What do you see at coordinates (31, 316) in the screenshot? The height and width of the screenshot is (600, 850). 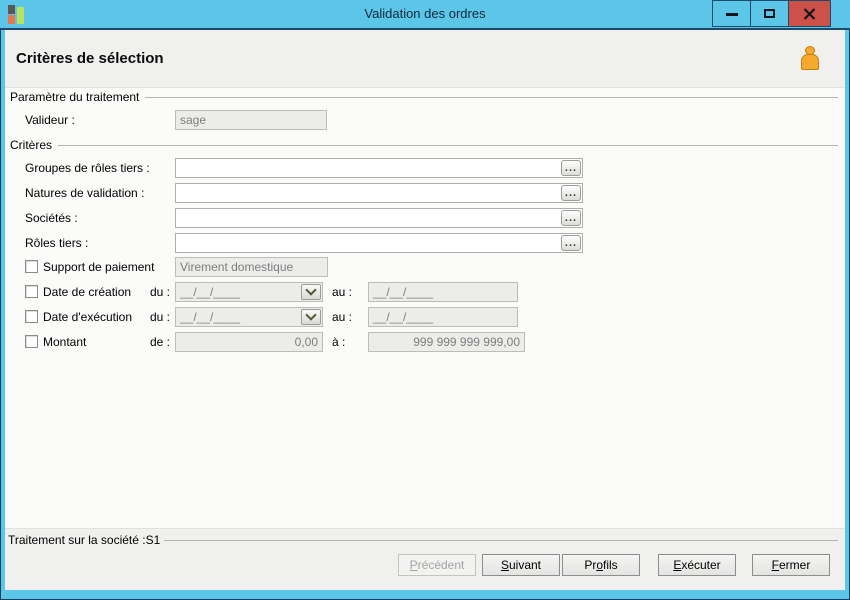 I see `checkbox-date-execution` at bounding box center [31, 316].